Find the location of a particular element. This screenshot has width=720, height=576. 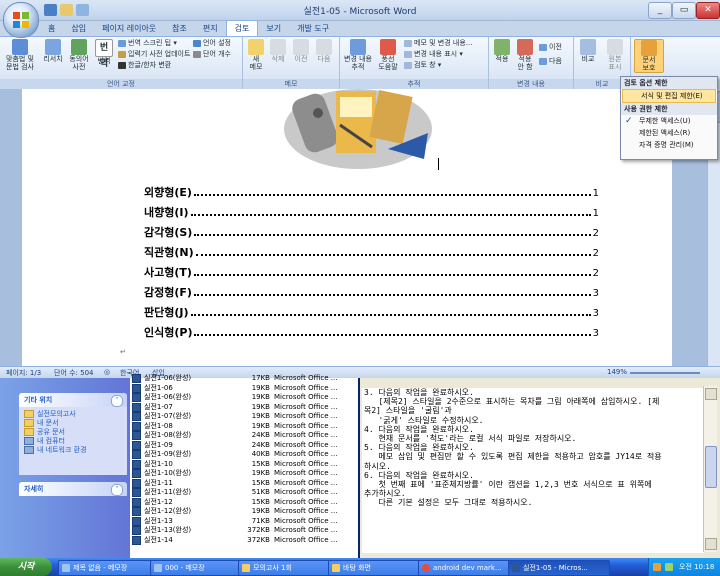

word-count-button: 단어 개수 is located at coordinates (212, 54).